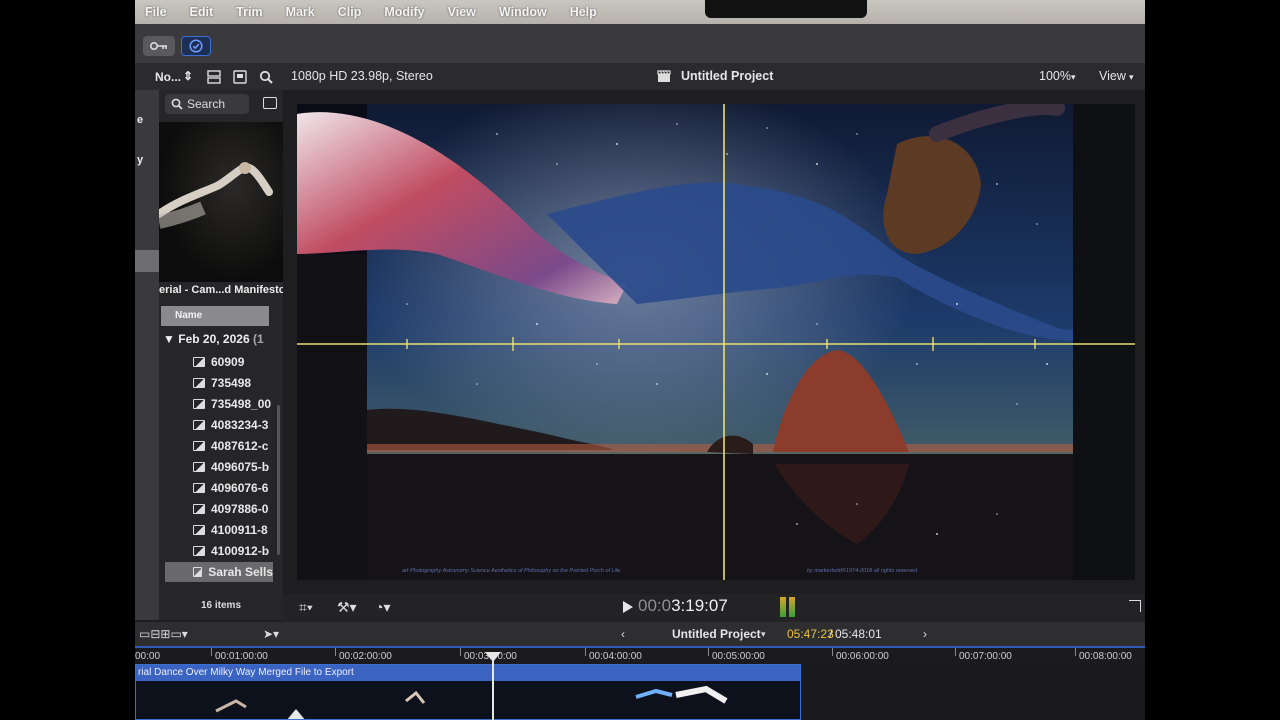  Describe the element at coordinates (240, 551) in the screenshot. I see `clip-name: 4100912-b` at that location.